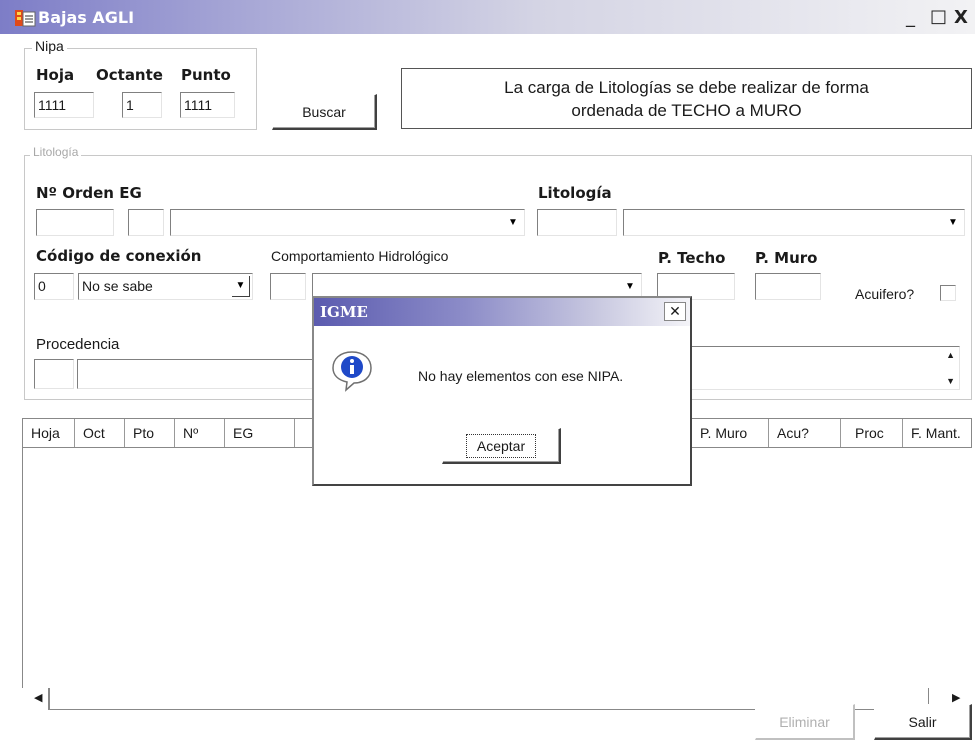 The height and width of the screenshot is (743, 975). What do you see at coordinates (55, 75) in the screenshot?
I see `hoja-label: Hoja` at bounding box center [55, 75].